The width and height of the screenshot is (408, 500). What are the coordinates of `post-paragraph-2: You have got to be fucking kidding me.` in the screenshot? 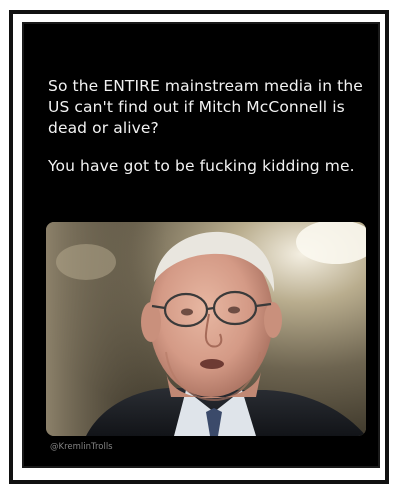 It's located at (201, 166).